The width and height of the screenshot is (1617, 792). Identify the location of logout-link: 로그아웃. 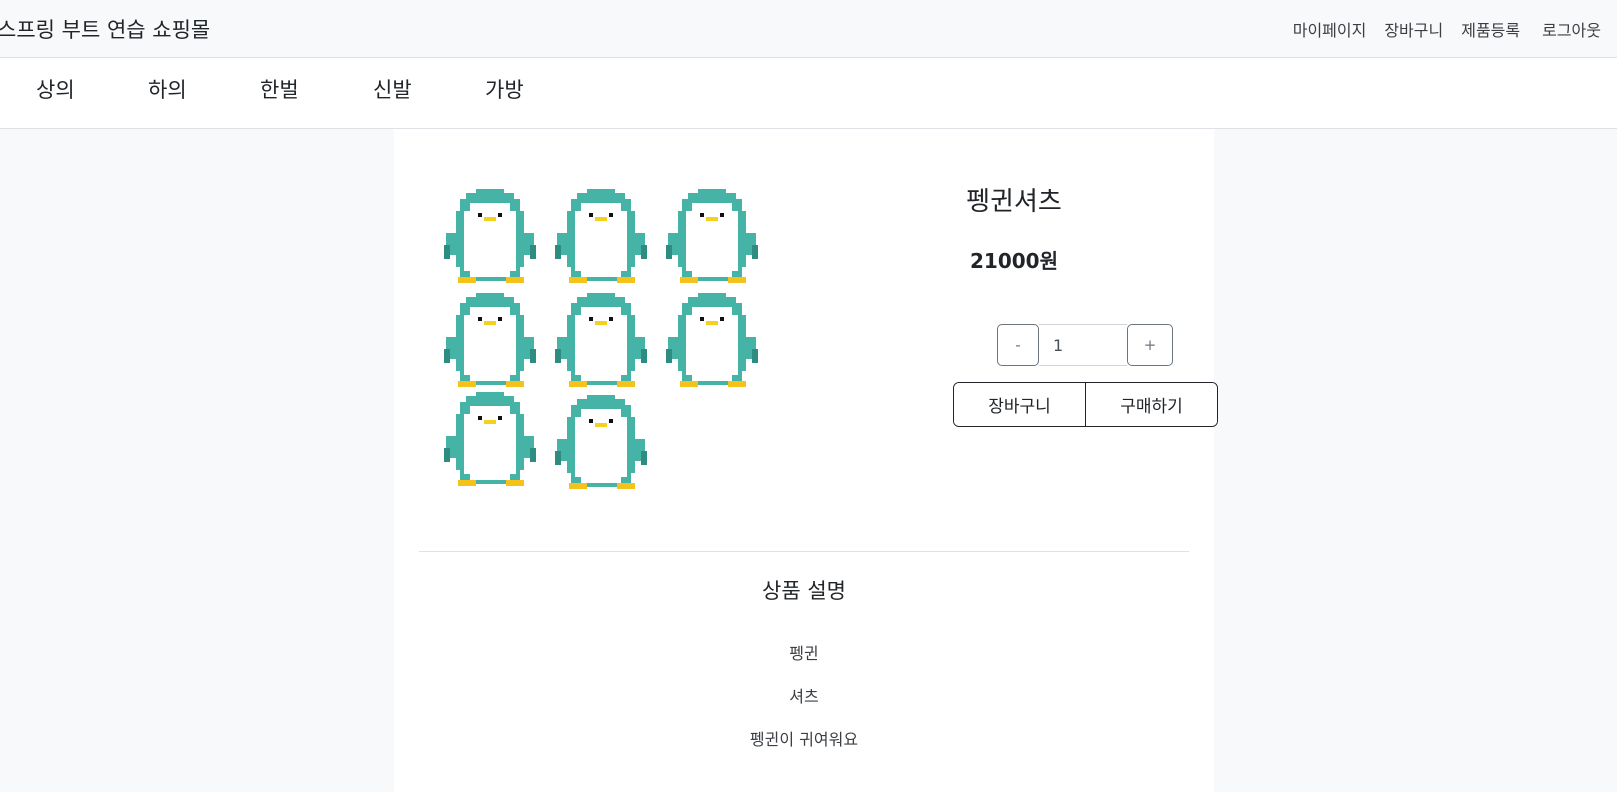
(1571, 29).